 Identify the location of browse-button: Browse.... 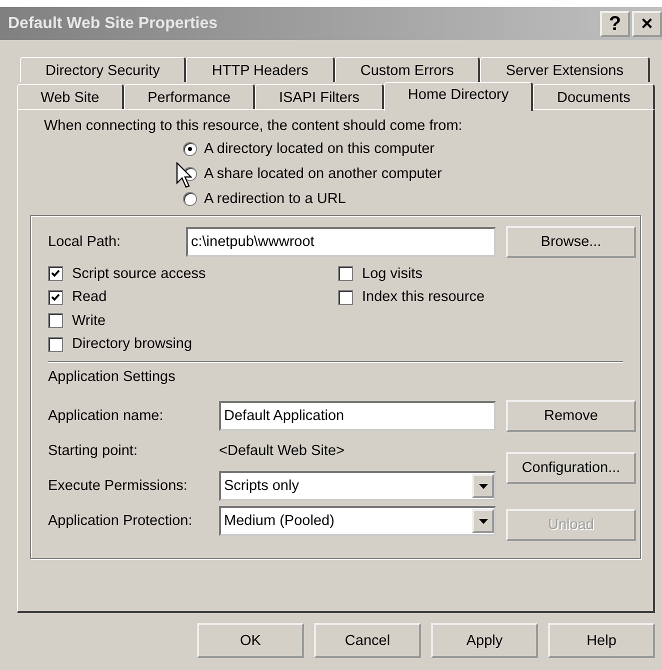
(571, 242).